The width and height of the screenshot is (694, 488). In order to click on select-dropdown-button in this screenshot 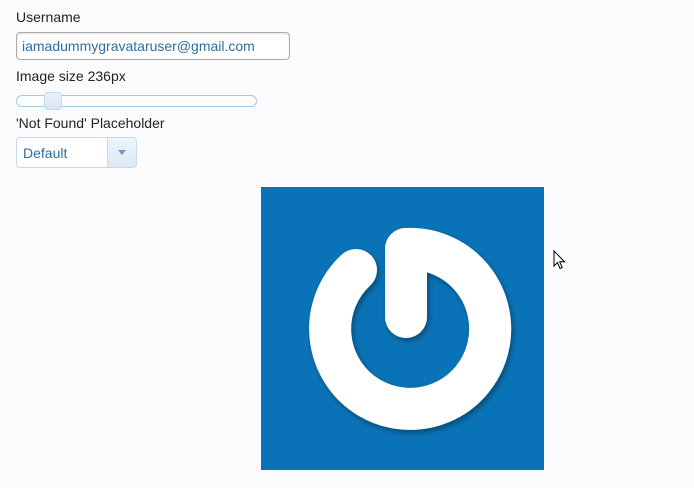, I will do `click(121, 152)`.